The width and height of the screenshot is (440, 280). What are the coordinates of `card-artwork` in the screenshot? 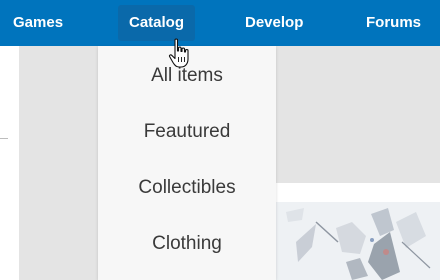 It's located at (358, 241).